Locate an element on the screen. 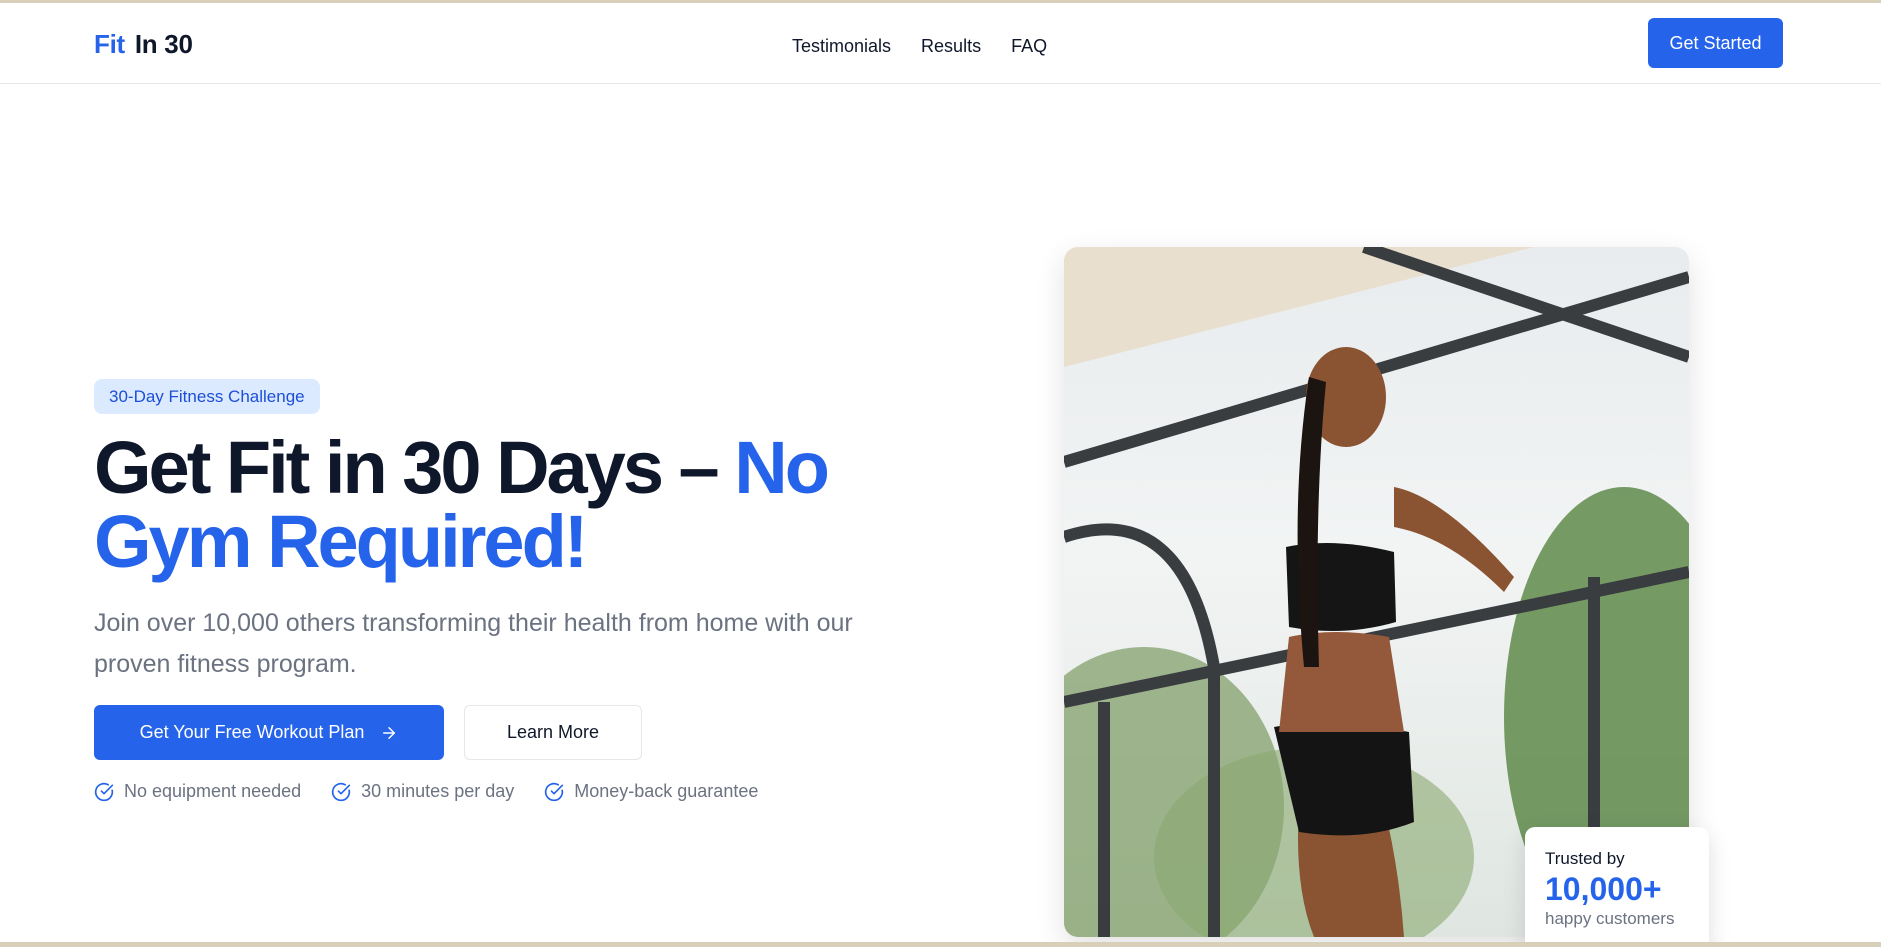  logo-in30: In 30 is located at coordinates (163, 44).